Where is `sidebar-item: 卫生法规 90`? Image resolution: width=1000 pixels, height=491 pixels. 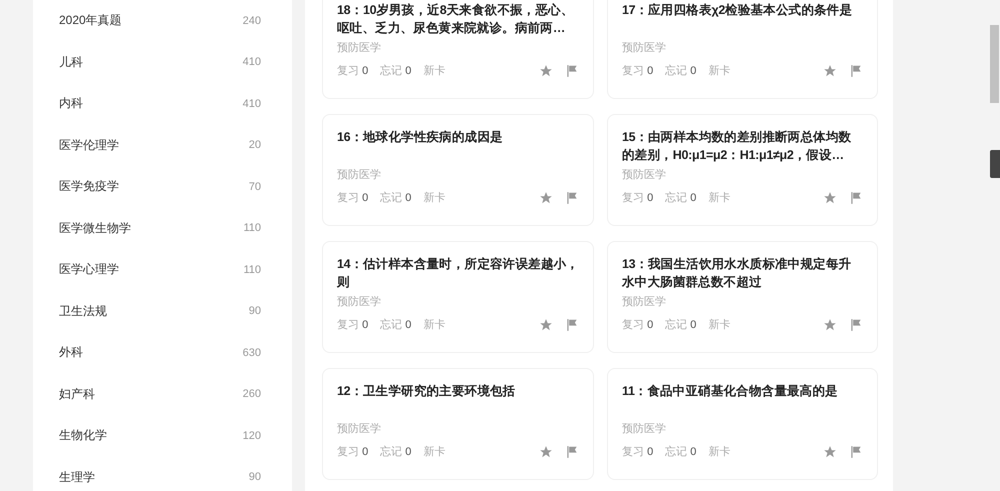 sidebar-item: 卫生法规 90 is located at coordinates (162, 311).